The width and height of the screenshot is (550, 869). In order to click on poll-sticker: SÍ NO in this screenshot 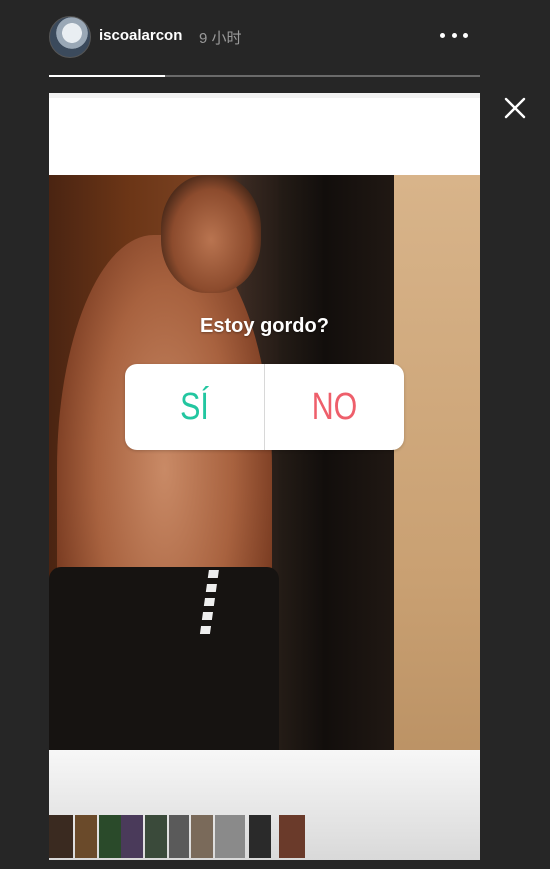, I will do `click(264, 407)`.